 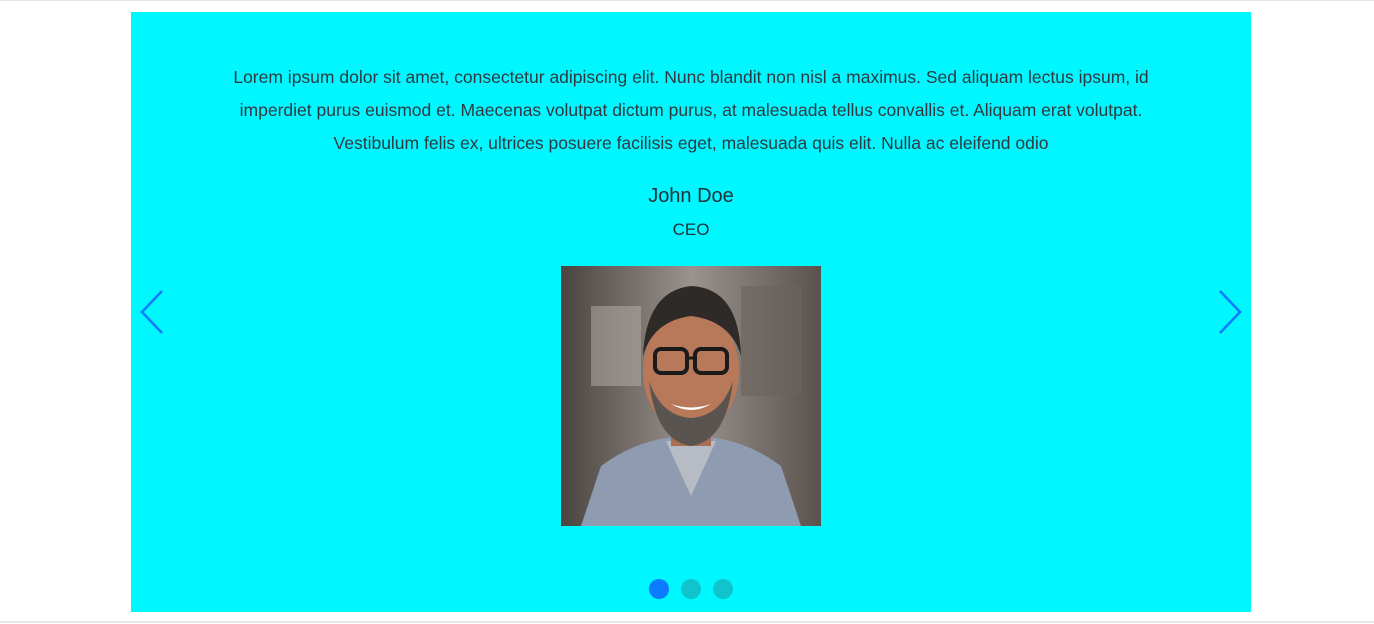 I want to click on top-divider, so click(x=687, y=0).